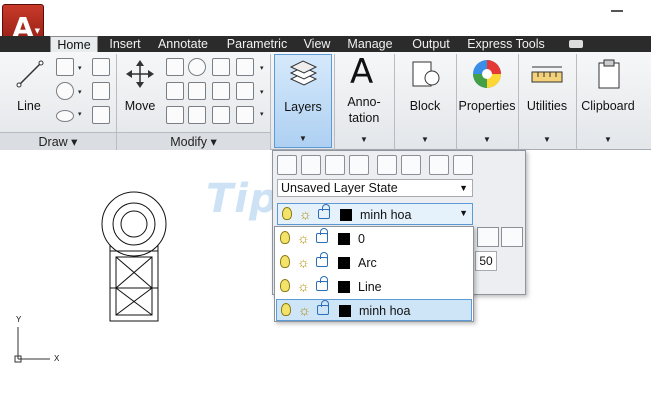  I want to click on layer-fade-value: 50, so click(486, 261).